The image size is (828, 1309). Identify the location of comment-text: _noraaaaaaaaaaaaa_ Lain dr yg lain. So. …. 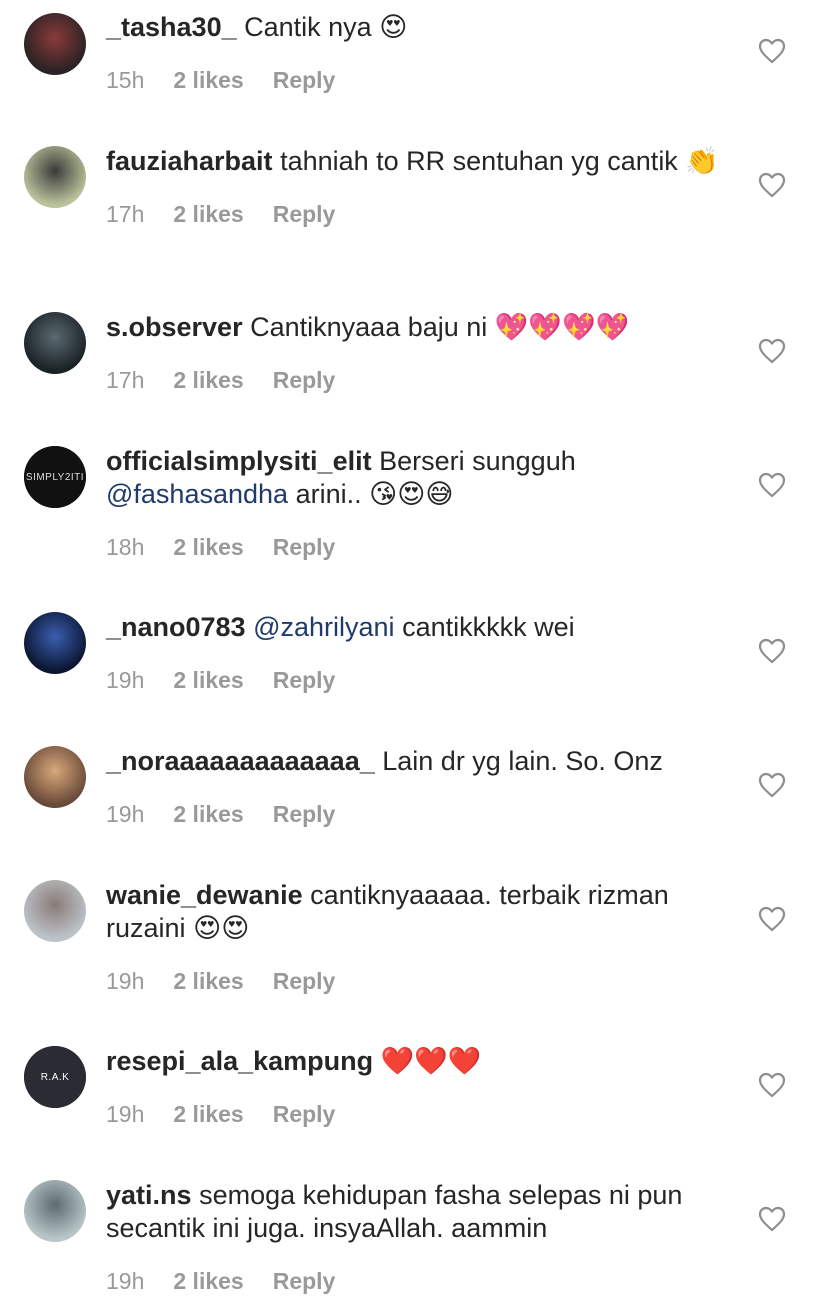
(426, 761).